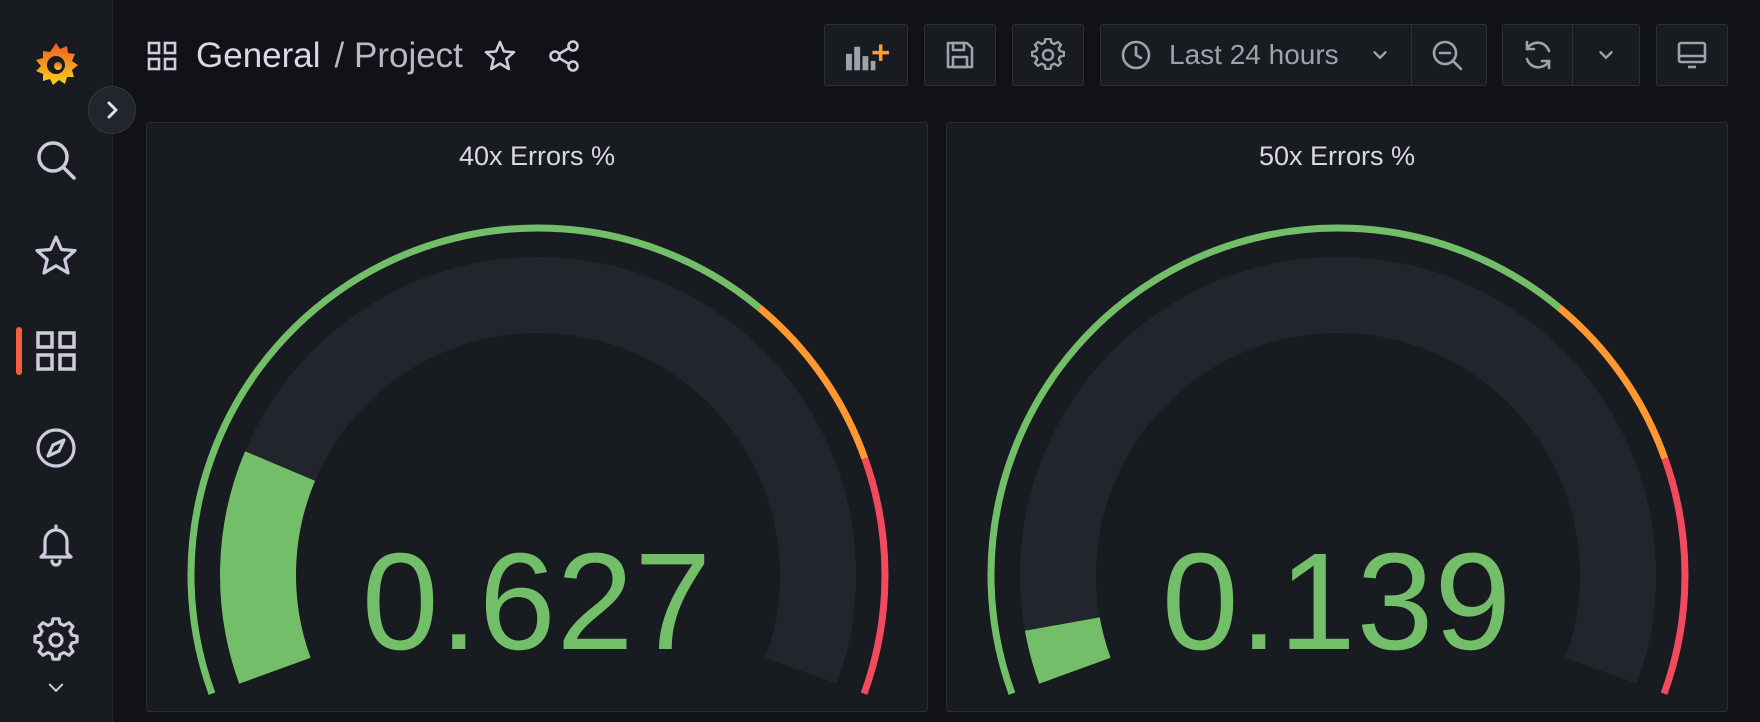 The width and height of the screenshot is (1760, 722). I want to click on sidebar-item-alerting, so click(56, 544).